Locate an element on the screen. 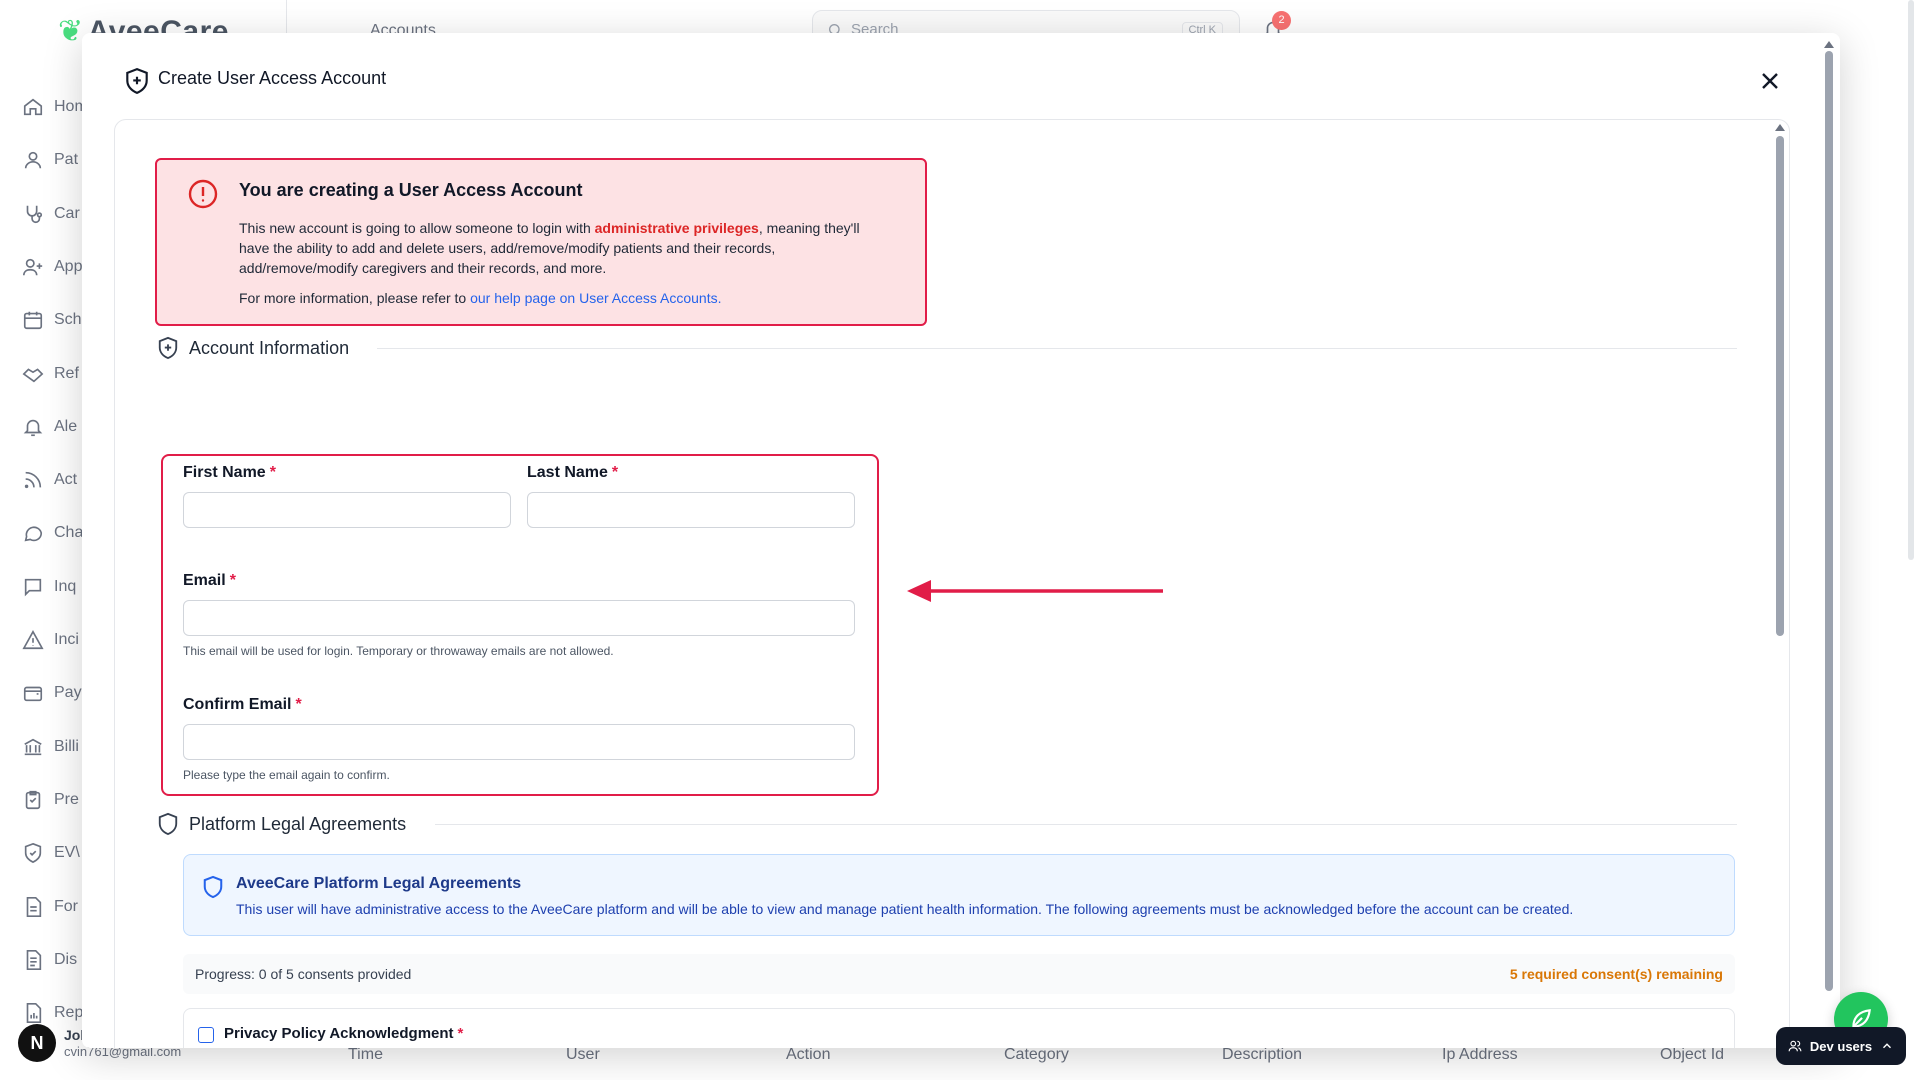  sidebar-item-label: Pat is located at coordinates (66, 160).